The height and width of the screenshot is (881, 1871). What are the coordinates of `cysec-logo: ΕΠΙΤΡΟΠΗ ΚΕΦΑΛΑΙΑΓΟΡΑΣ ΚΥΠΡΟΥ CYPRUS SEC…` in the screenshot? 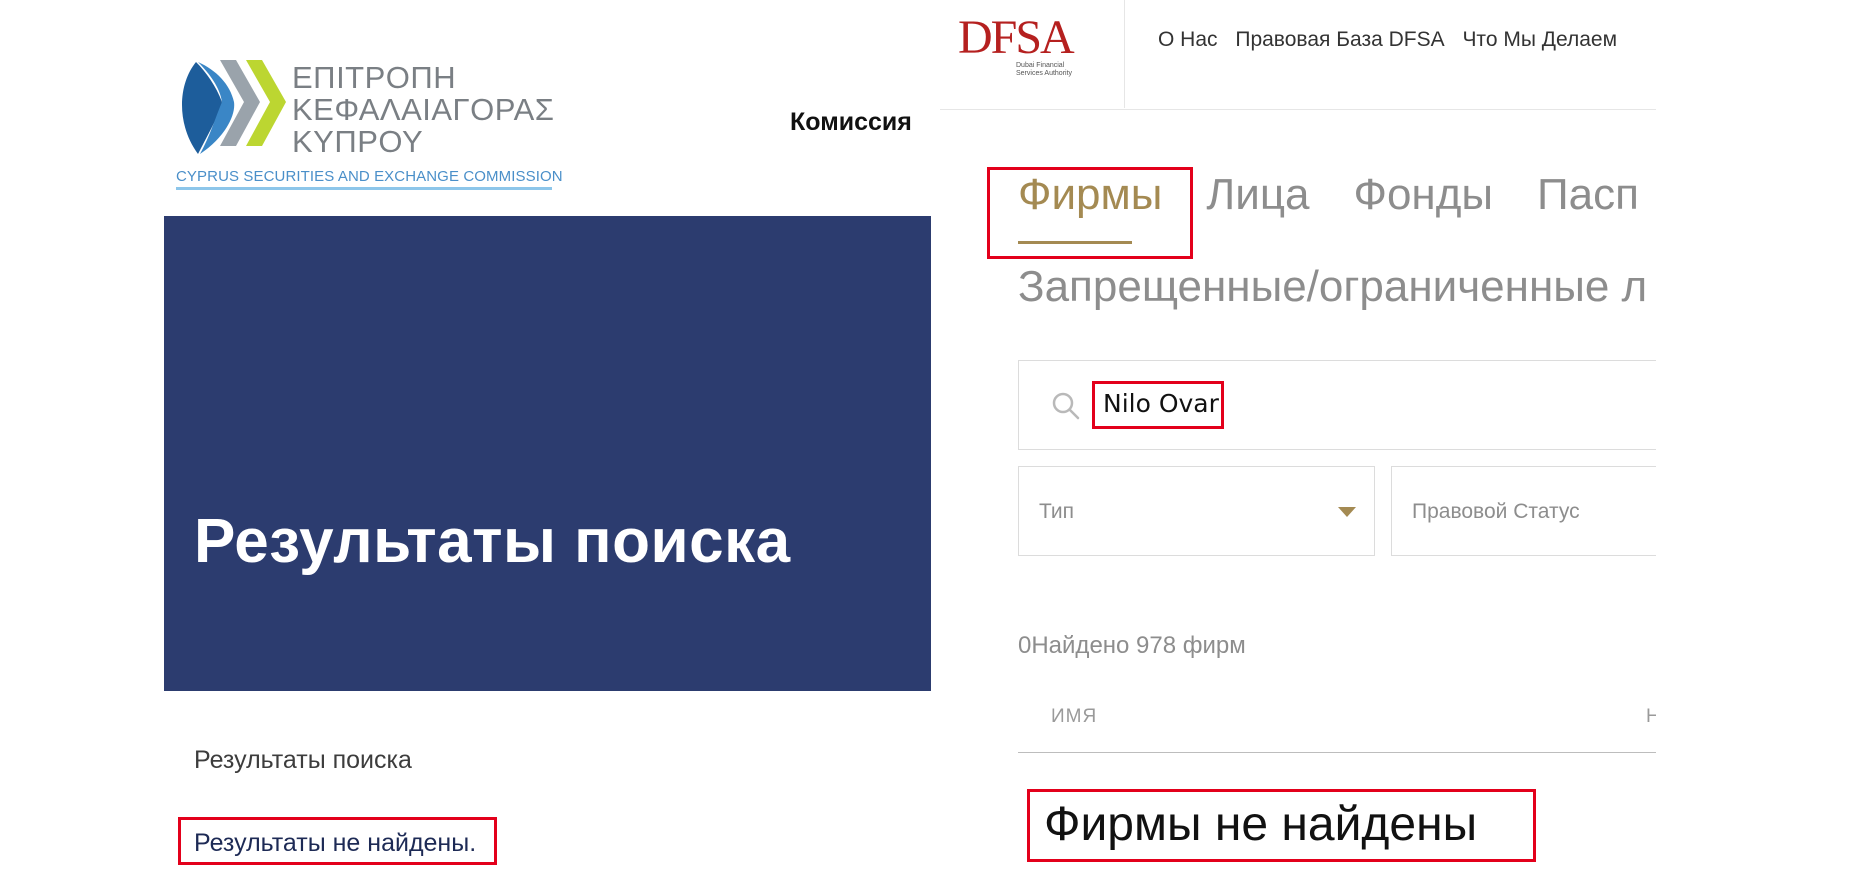 It's located at (369, 124).